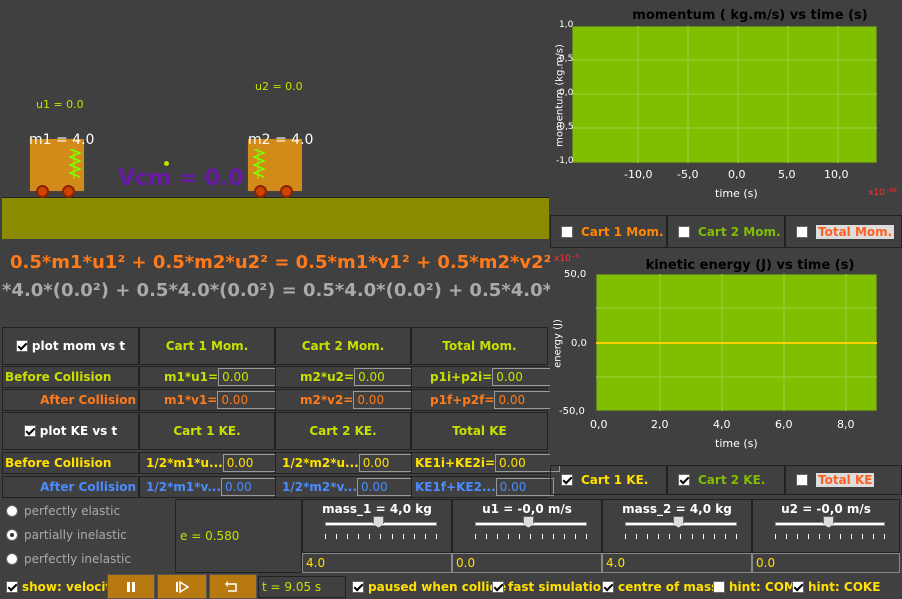 This screenshot has width=902, height=599. I want to click on spring-icon, so click(259, 164).